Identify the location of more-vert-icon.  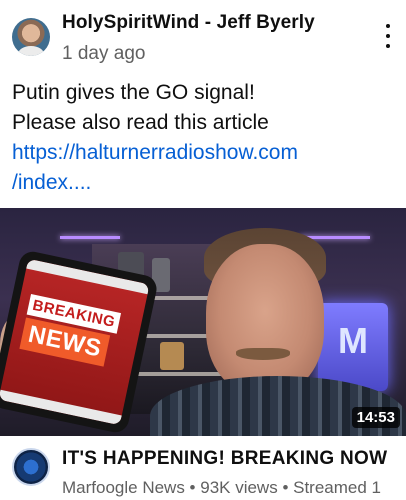
(388, 36).